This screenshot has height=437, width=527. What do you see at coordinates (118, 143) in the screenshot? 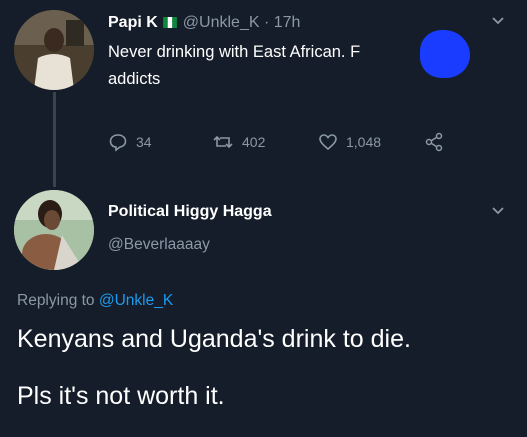
I see `reply-icon` at bounding box center [118, 143].